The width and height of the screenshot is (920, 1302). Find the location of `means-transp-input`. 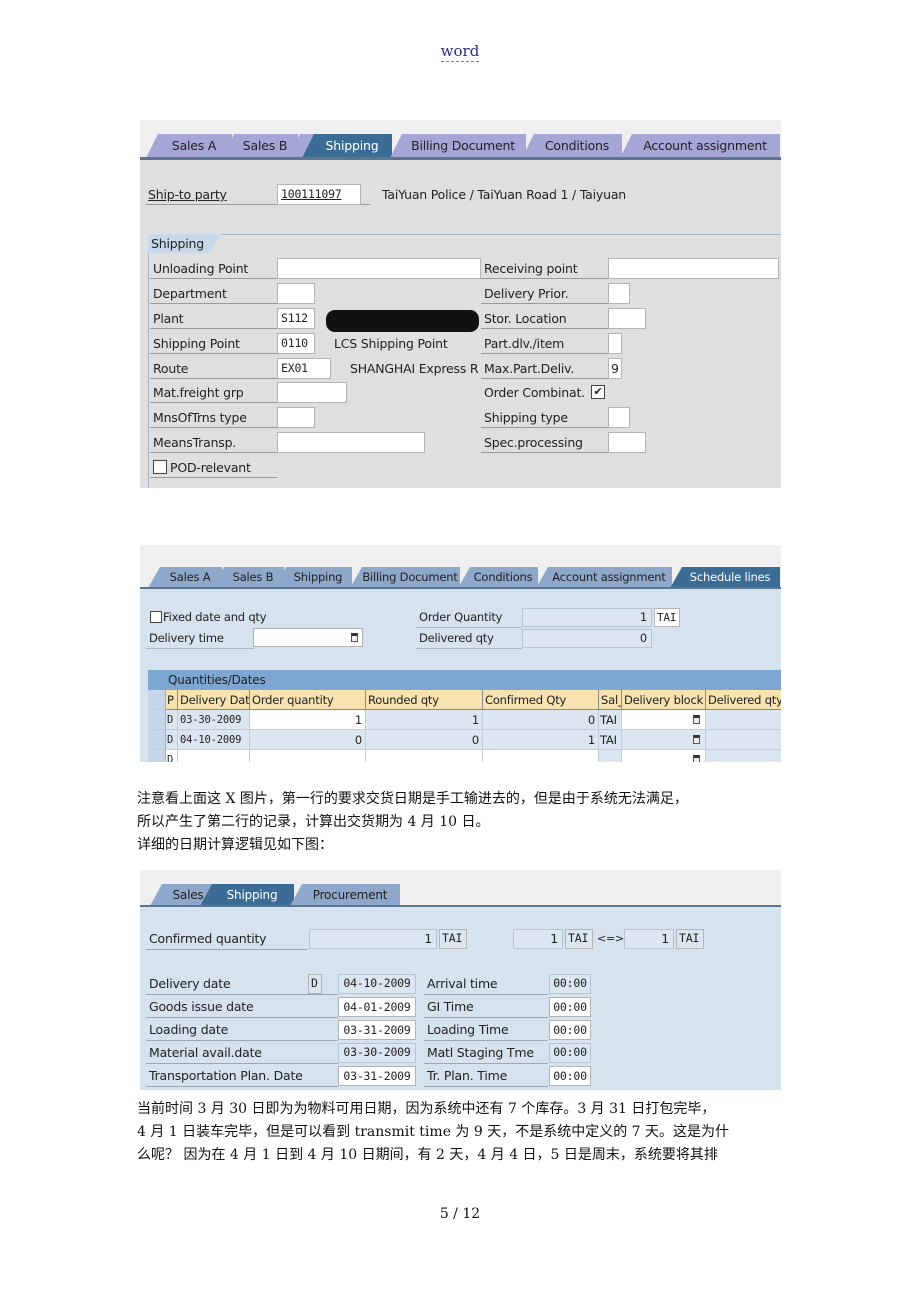

means-transp-input is located at coordinates (351, 442).